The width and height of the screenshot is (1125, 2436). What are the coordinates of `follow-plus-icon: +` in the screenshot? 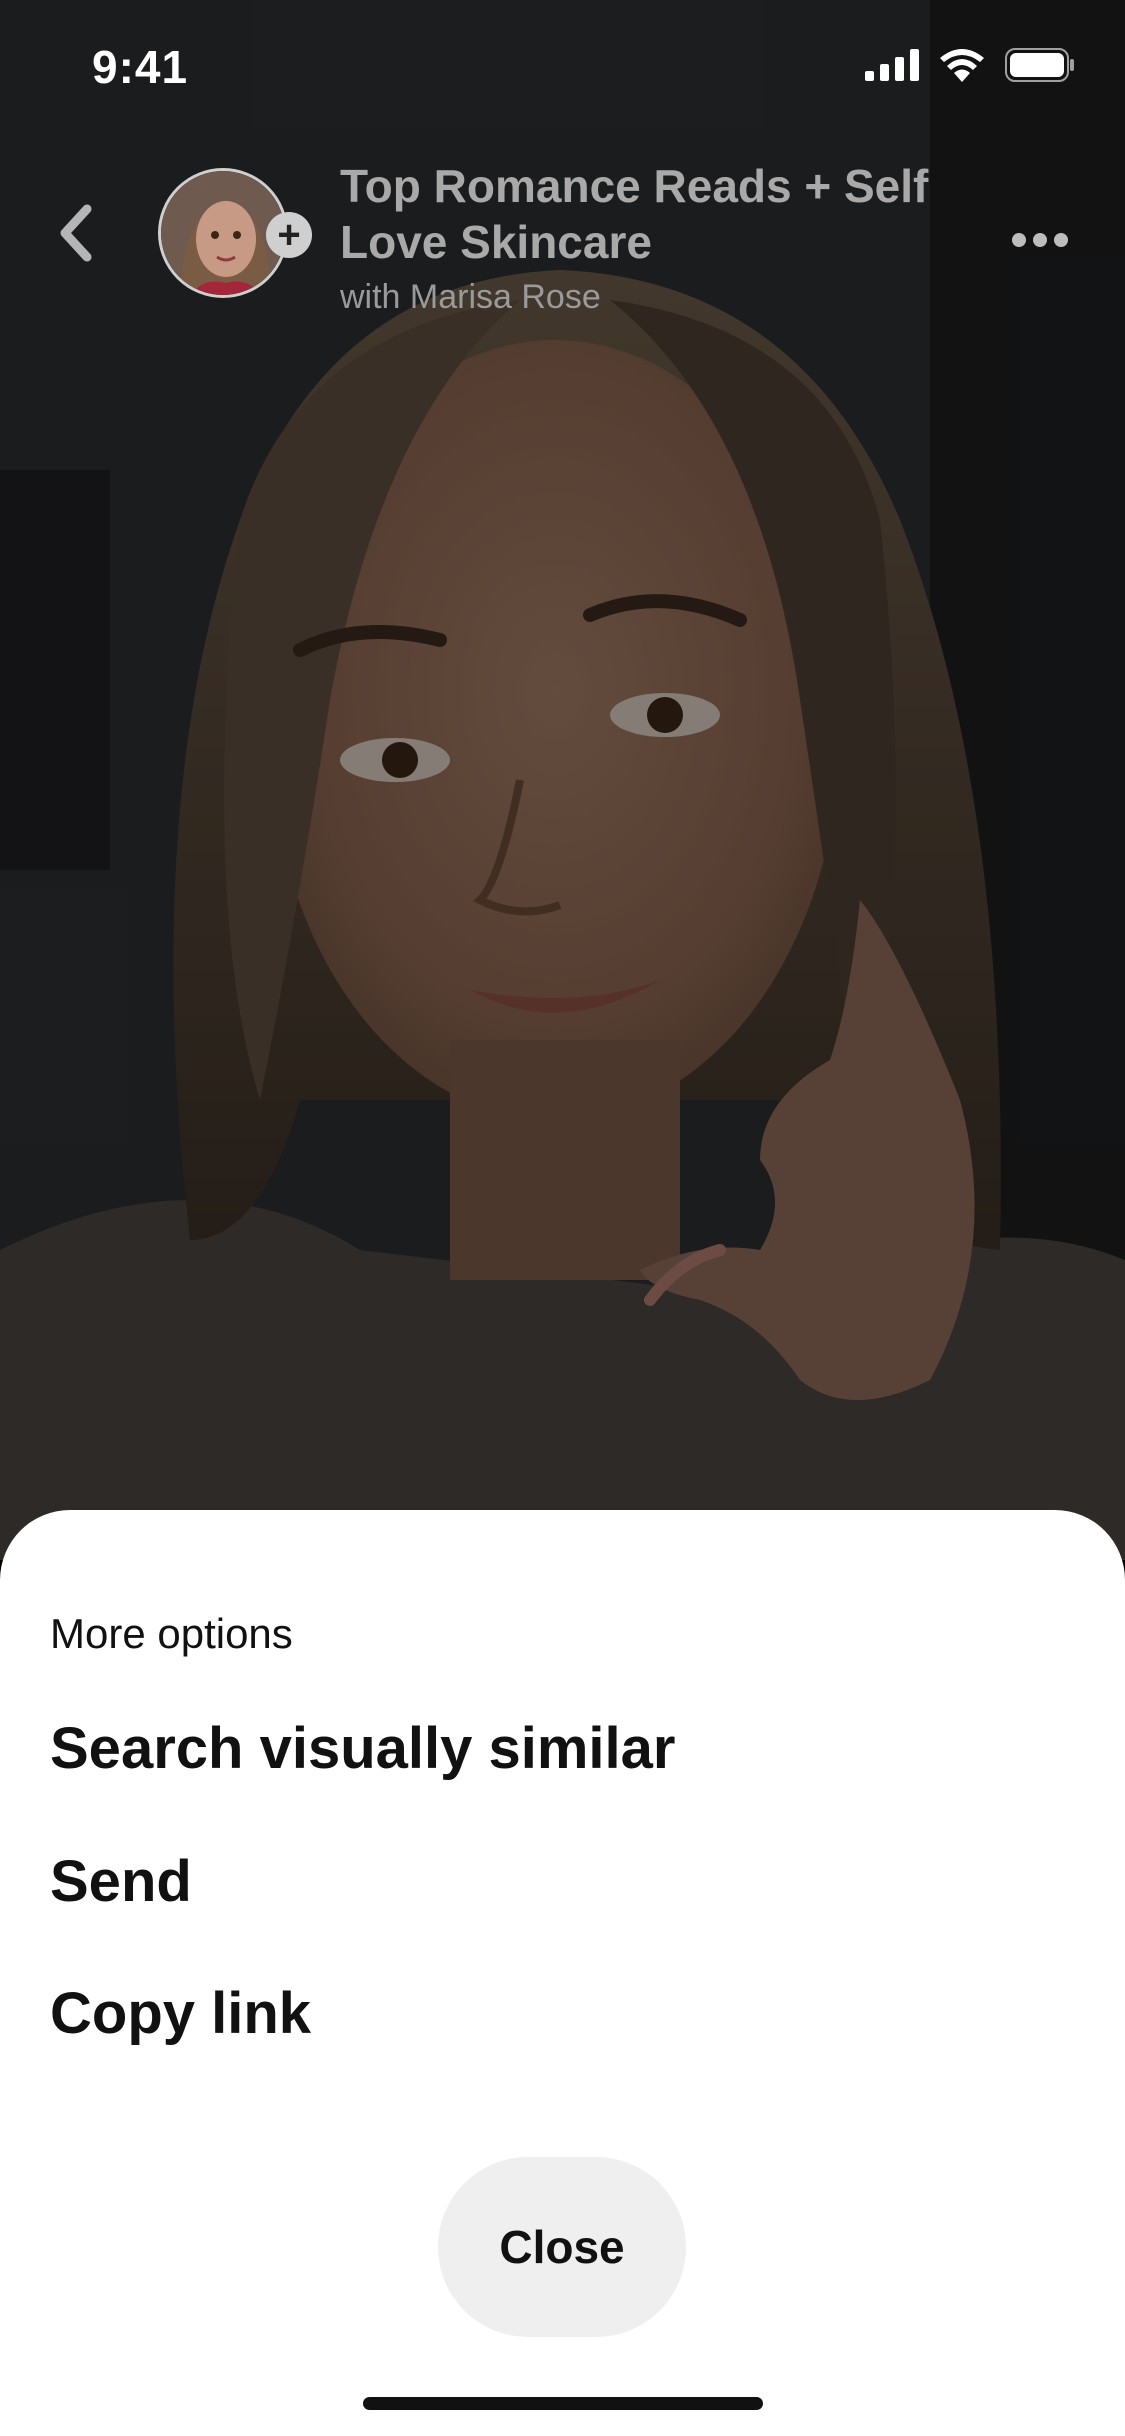 It's located at (289, 235).